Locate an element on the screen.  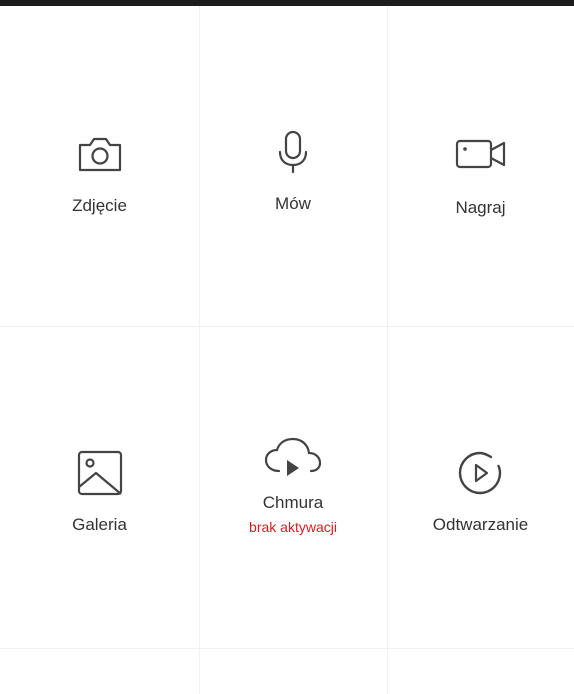
gallery-label: Galeria is located at coordinates (99, 524).